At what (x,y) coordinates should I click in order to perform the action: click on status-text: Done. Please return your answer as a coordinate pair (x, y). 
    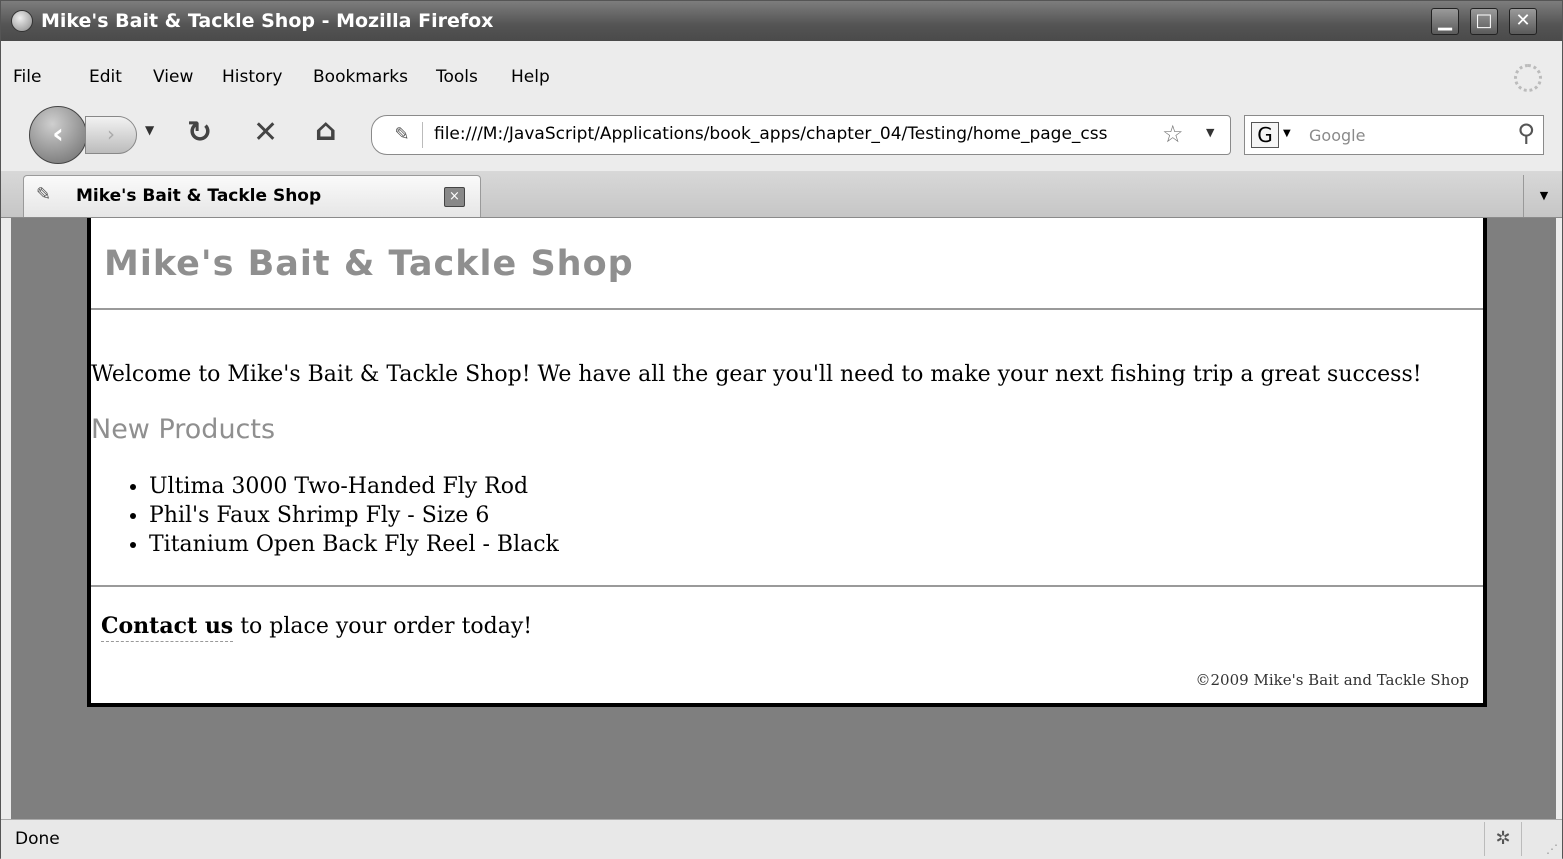
    Looking at the image, I should click on (37, 839).